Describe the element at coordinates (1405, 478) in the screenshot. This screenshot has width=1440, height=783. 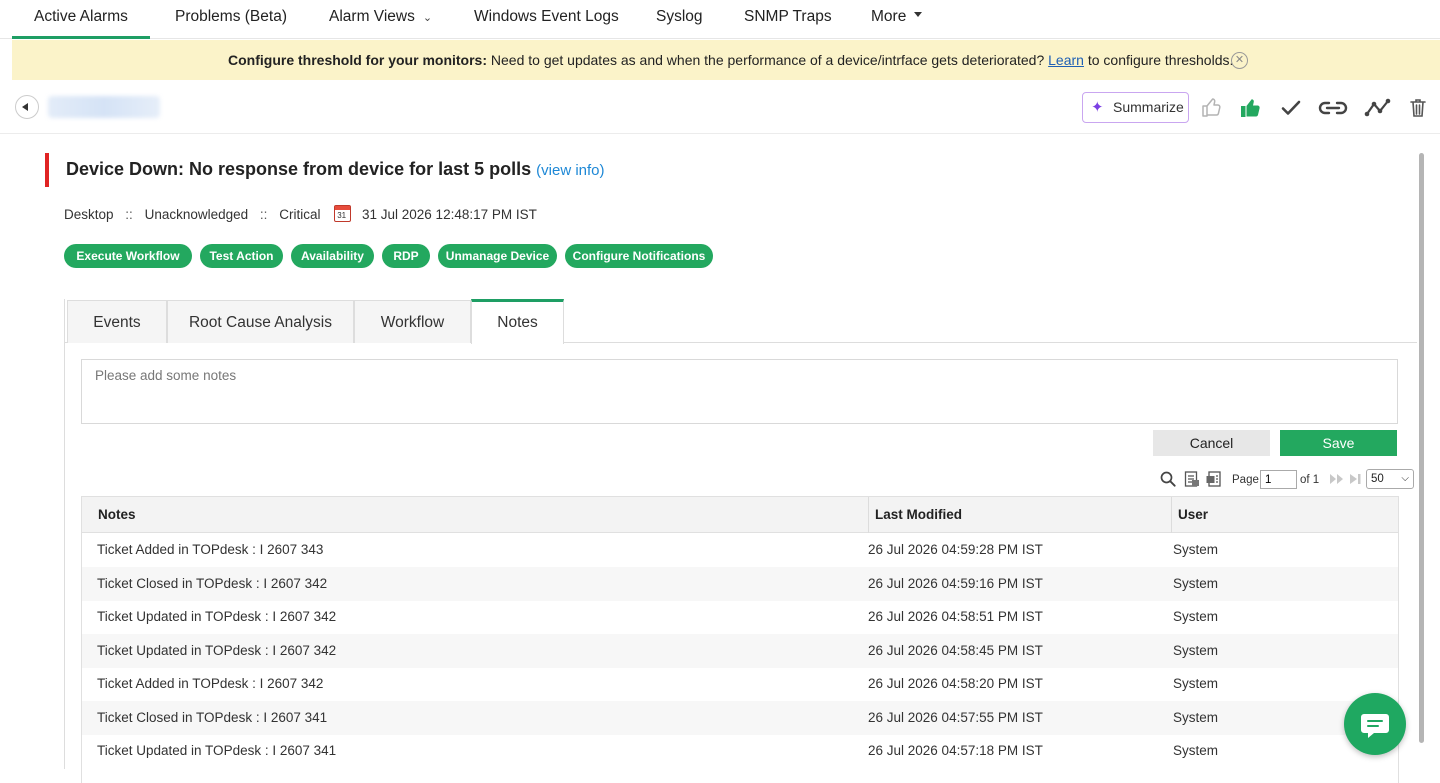
I see `chevron-down-icon: ⌵` at that location.